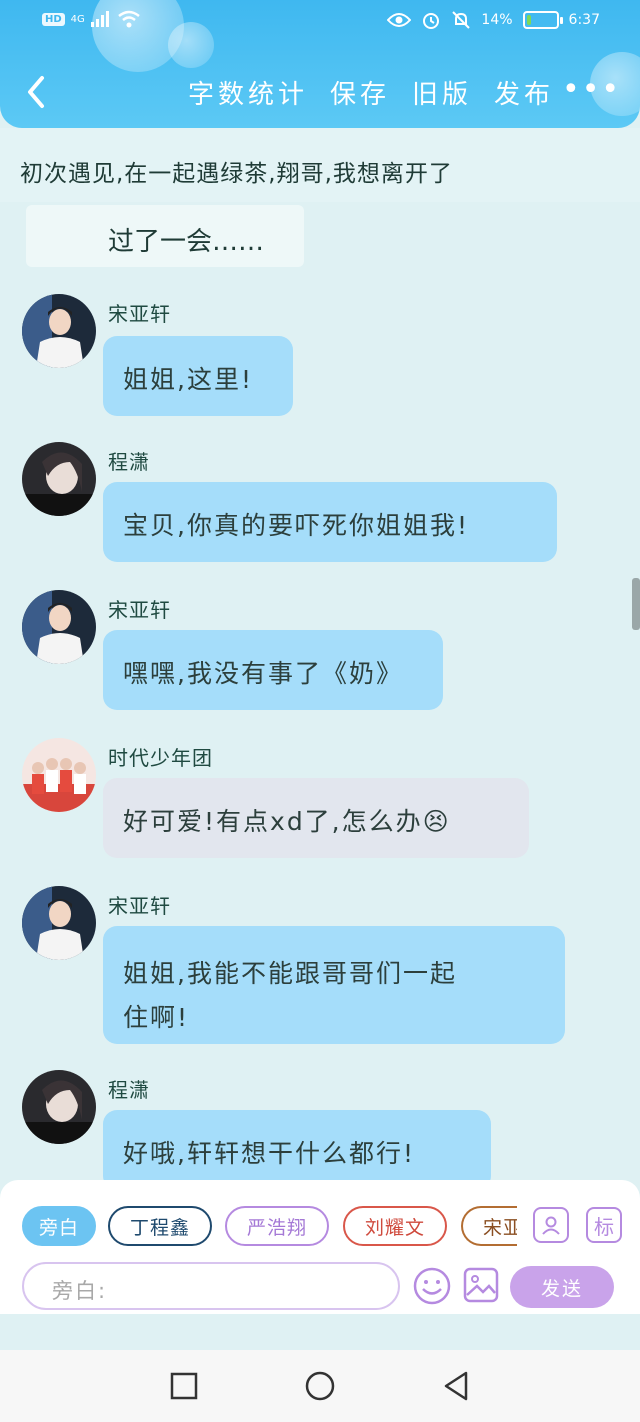 The width and height of the screenshot is (640, 1422). I want to click on message-input: 旁白:, so click(211, 1286).